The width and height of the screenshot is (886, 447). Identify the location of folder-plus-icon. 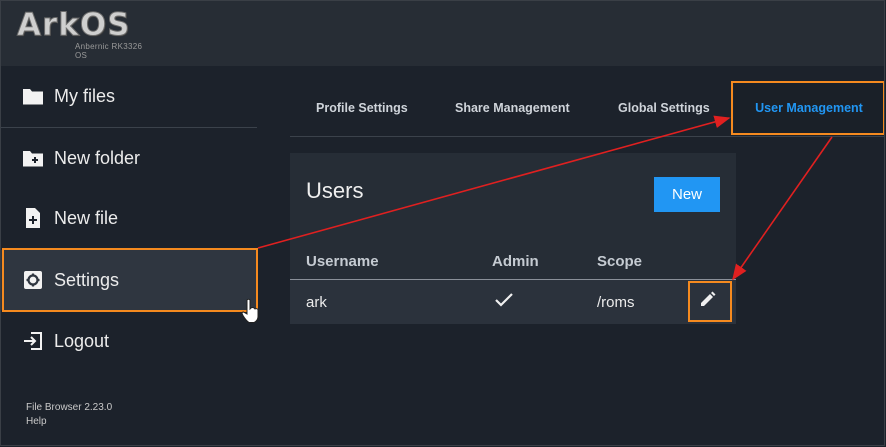
(33, 158).